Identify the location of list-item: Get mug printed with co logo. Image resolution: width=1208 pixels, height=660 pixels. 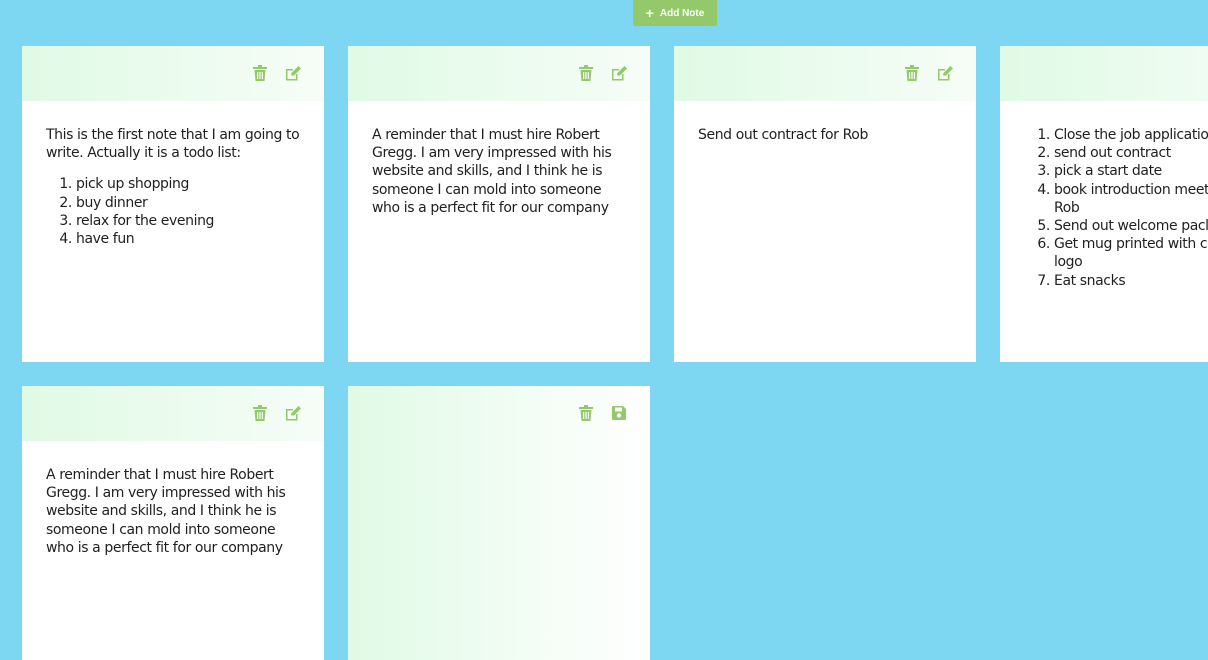
(1131, 253).